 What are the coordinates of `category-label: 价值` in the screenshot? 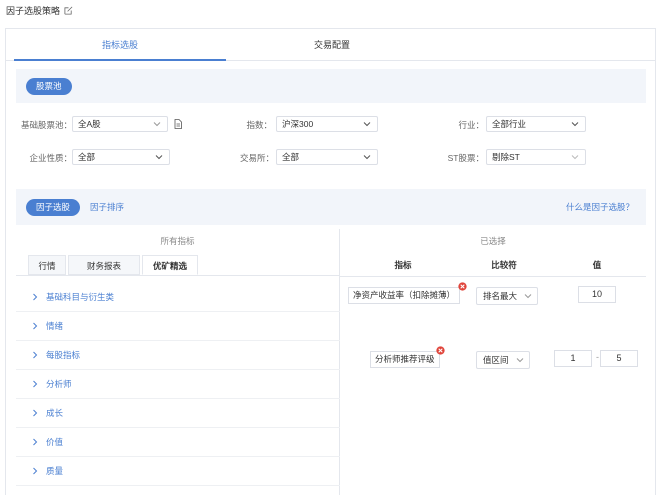 It's located at (55, 442).